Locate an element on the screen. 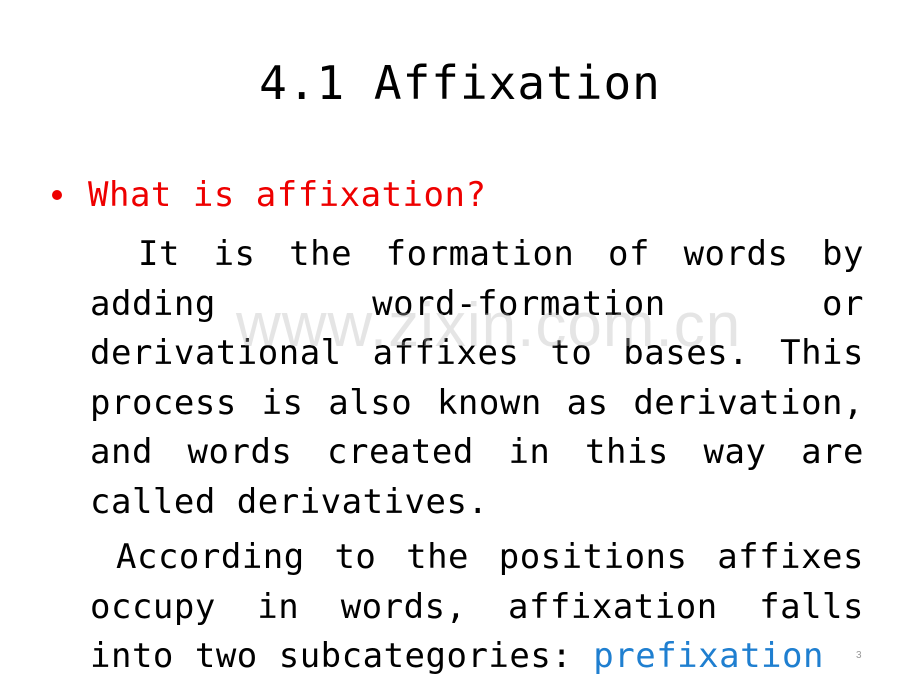 The image size is (920, 690). slide-title: 4.1 Affixation is located at coordinates (460, 83).